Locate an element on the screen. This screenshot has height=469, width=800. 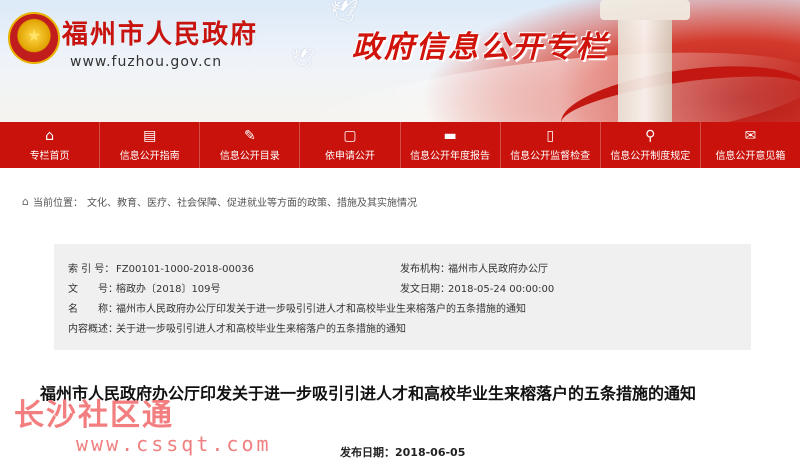
guide-icon: ▤ is located at coordinates (150, 136).